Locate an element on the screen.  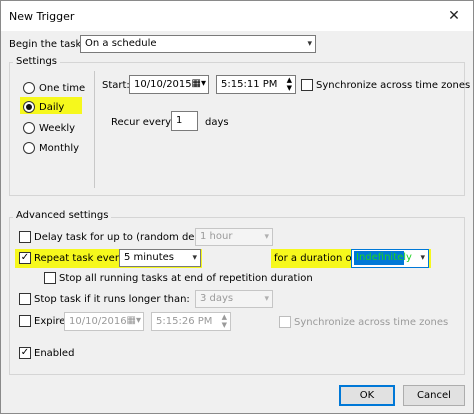
repeat-interval-select: 5 minutes ▾ is located at coordinates (160, 258).